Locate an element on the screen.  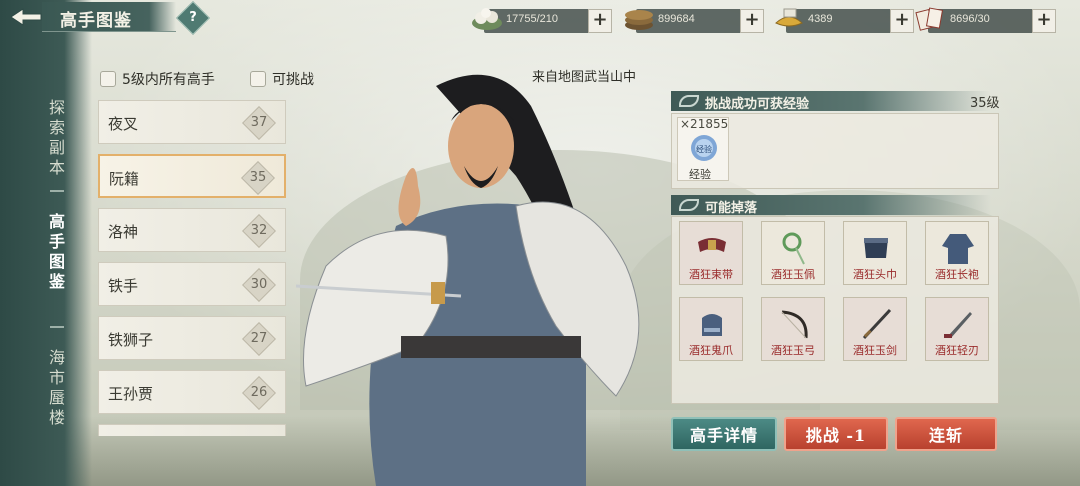
drop-item-name: 酒狂玉剑 is located at coordinates (875, 350).